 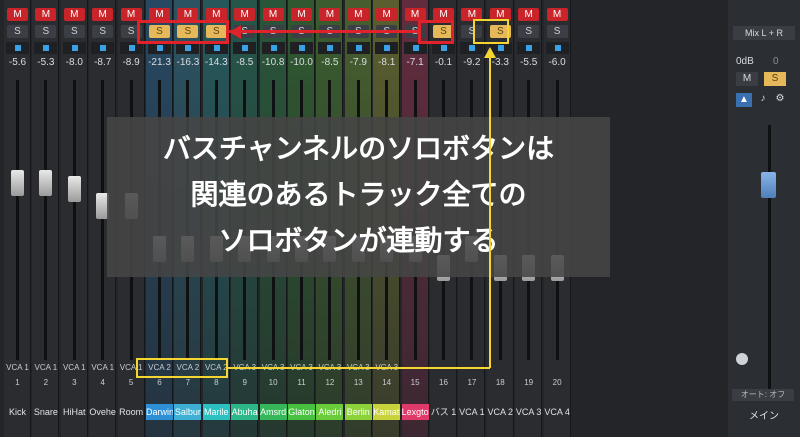 What do you see at coordinates (46, 382) in the screenshot?
I see `channel-number: 2` at bounding box center [46, 382].